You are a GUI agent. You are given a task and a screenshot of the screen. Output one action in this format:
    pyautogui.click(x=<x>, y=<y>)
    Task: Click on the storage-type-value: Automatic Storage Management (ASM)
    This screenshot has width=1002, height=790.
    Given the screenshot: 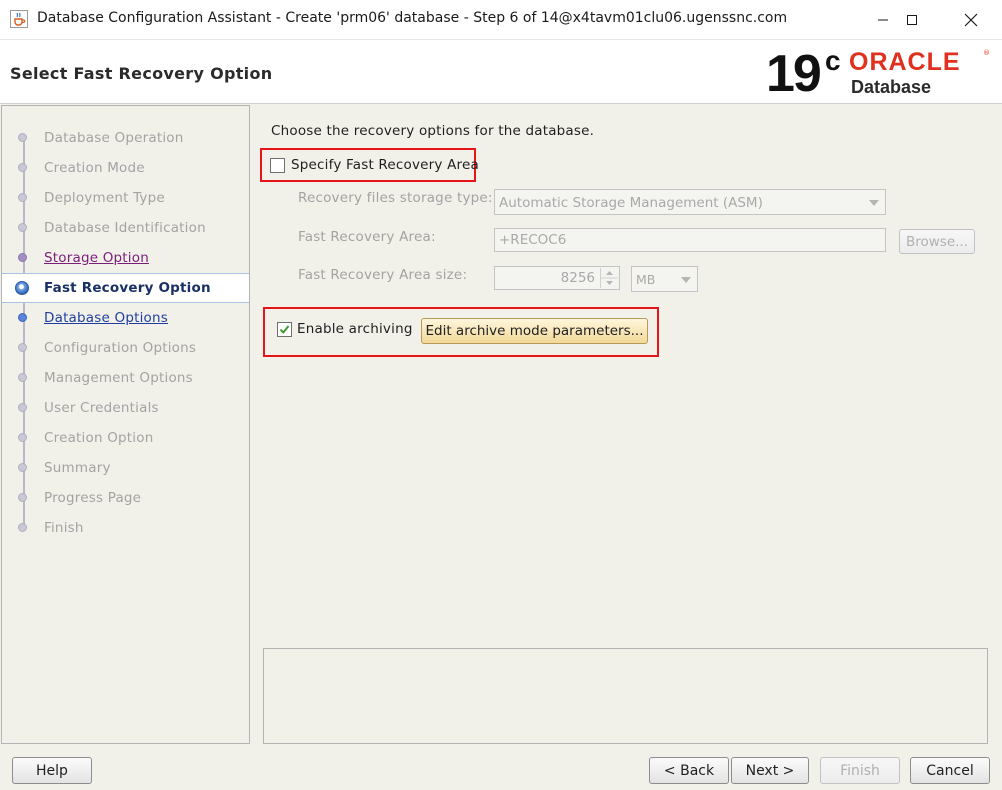 What is the action you would take?
    pyautogui.click(x=631, y=203)
    